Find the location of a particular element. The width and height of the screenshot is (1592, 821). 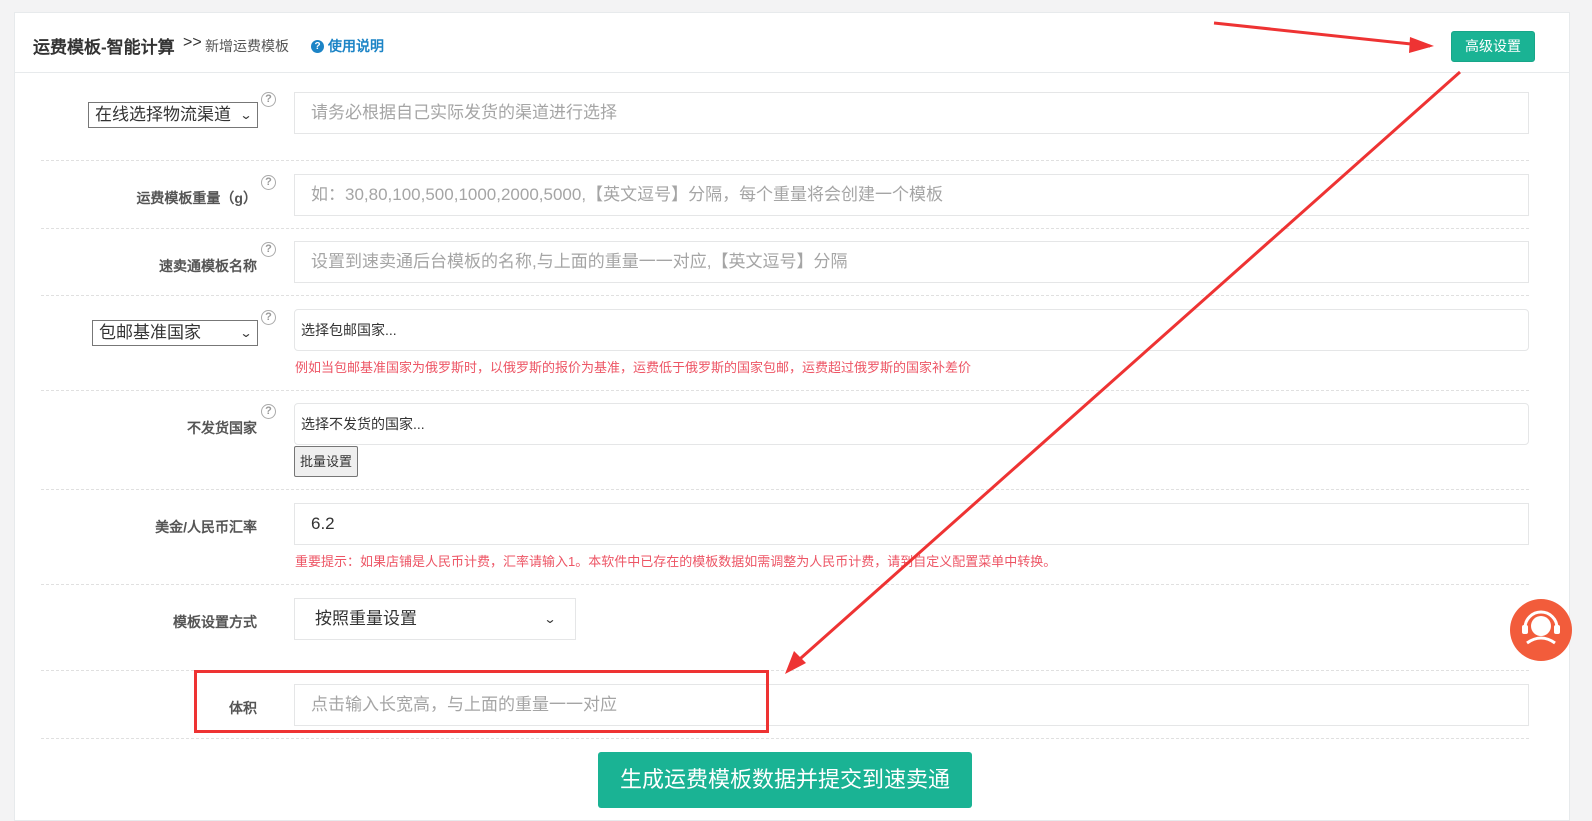

advanced-settings-button: 高级设置 is located at coordinates (1493, 46).